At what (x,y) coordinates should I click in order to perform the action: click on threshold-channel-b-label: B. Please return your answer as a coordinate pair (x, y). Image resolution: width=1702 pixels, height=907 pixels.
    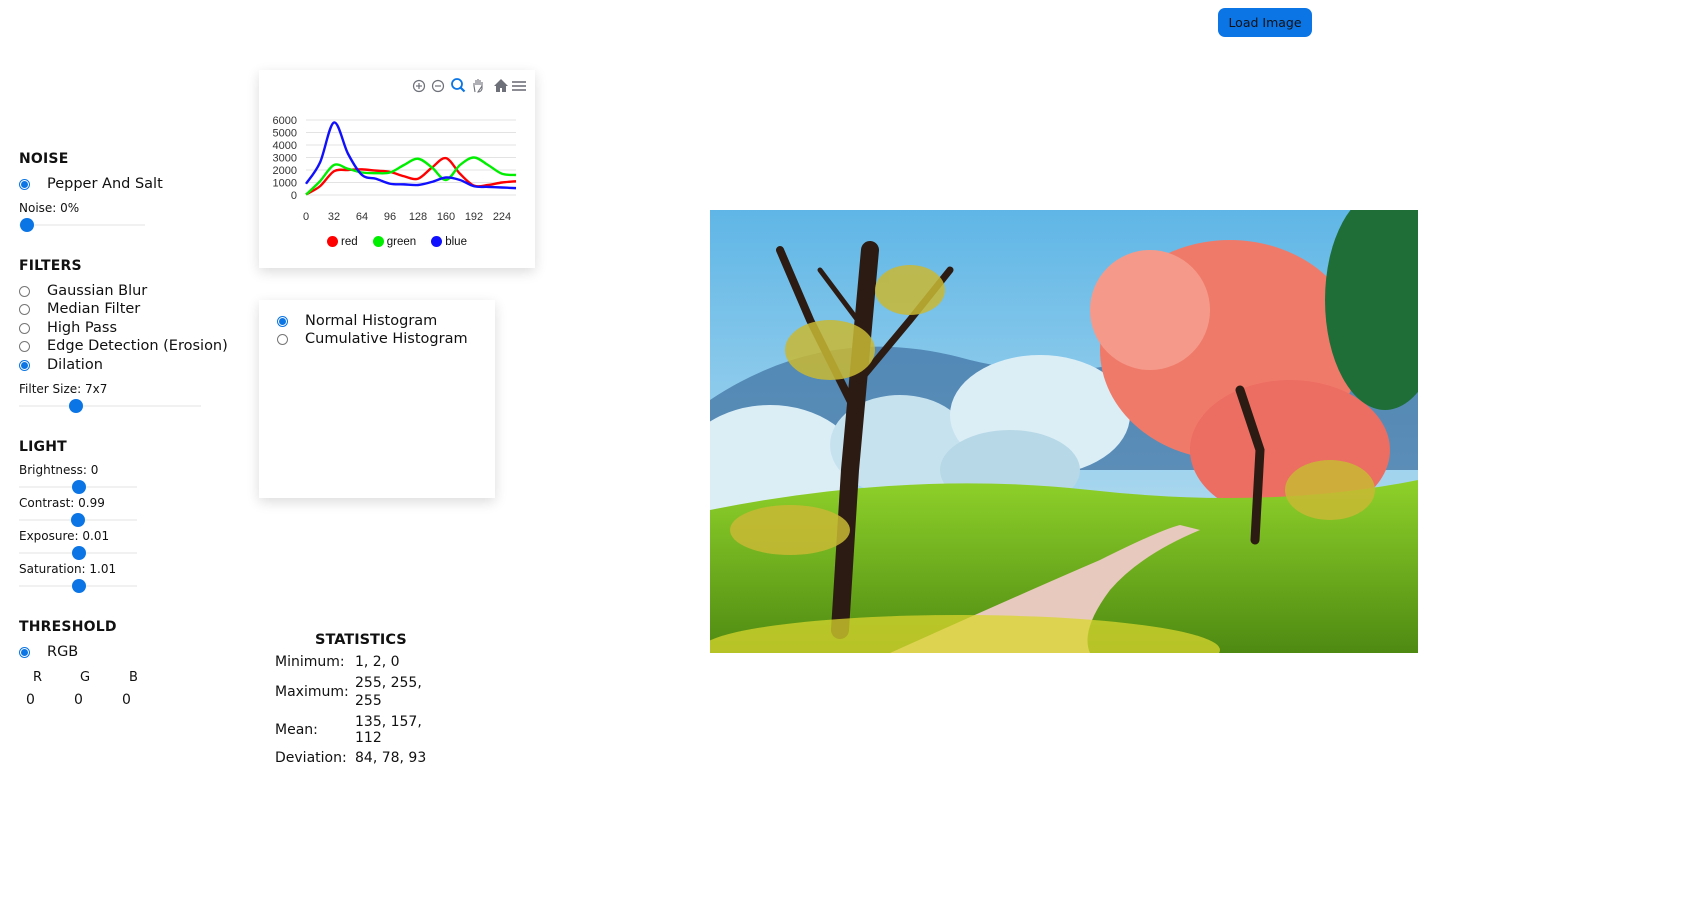
    Looking at the image, I should click on (133, 677).